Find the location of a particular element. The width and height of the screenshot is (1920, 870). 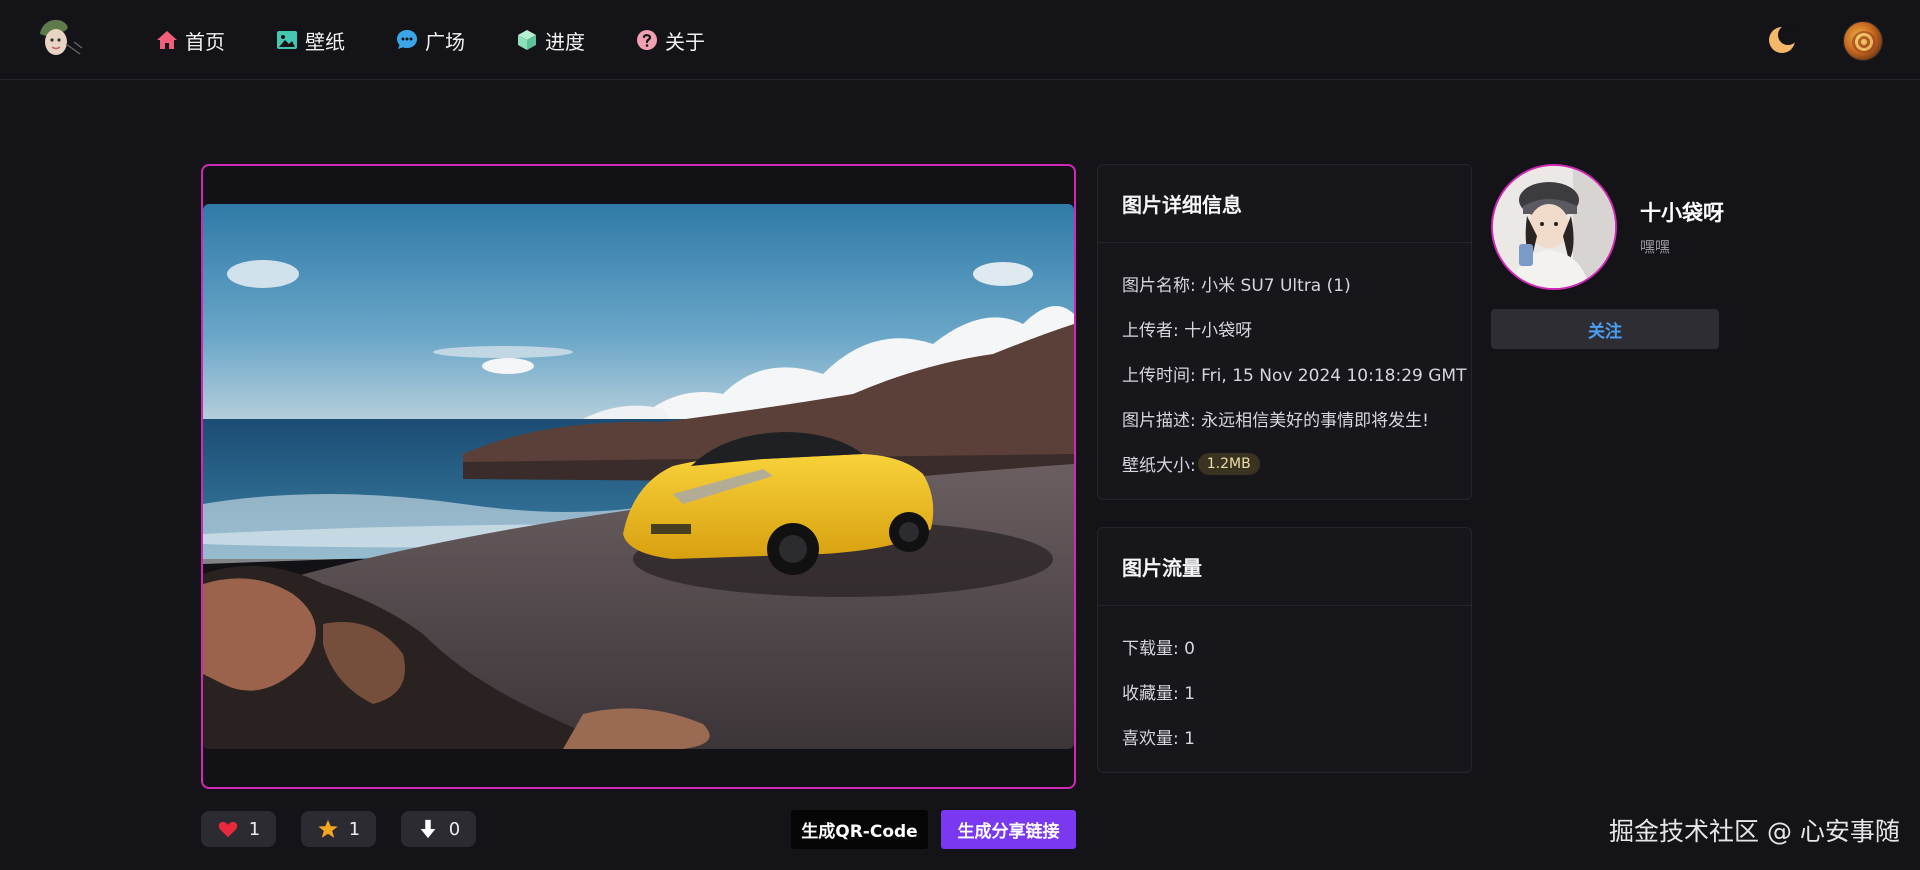

like-count-row: 喜欢量: 1 is located at coordinates (1158, 739).